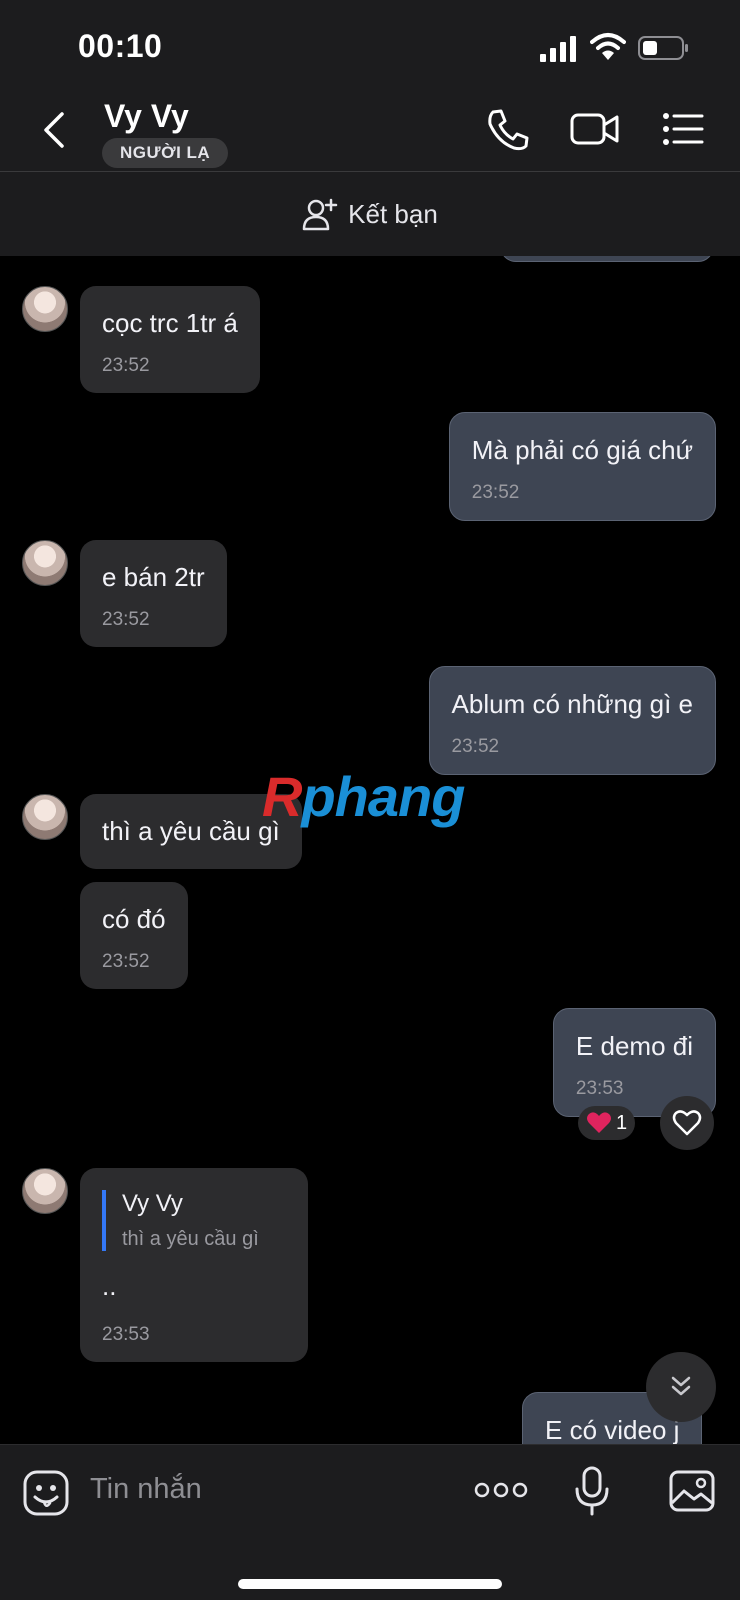 The image size is (740, 1600). I want to click on menu-list-icon, so click(685, 129).